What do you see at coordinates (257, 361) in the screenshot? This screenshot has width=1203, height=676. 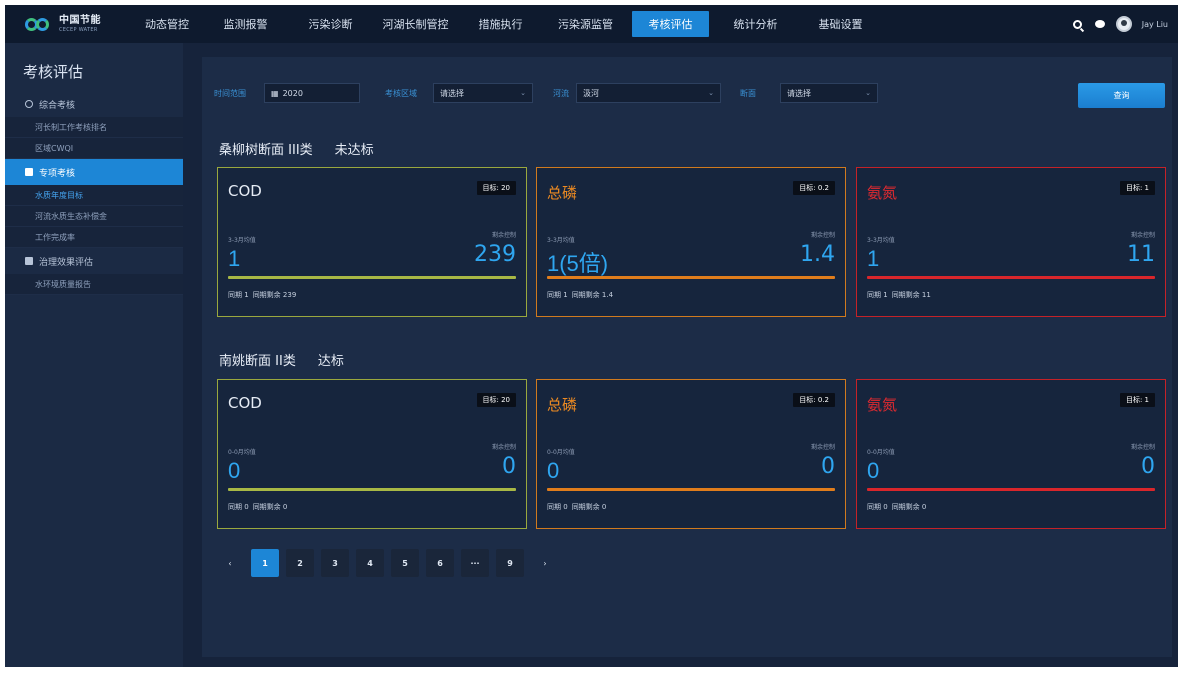 I see `section-name: 南姚断面 II类` at bounding box center [257, 361].